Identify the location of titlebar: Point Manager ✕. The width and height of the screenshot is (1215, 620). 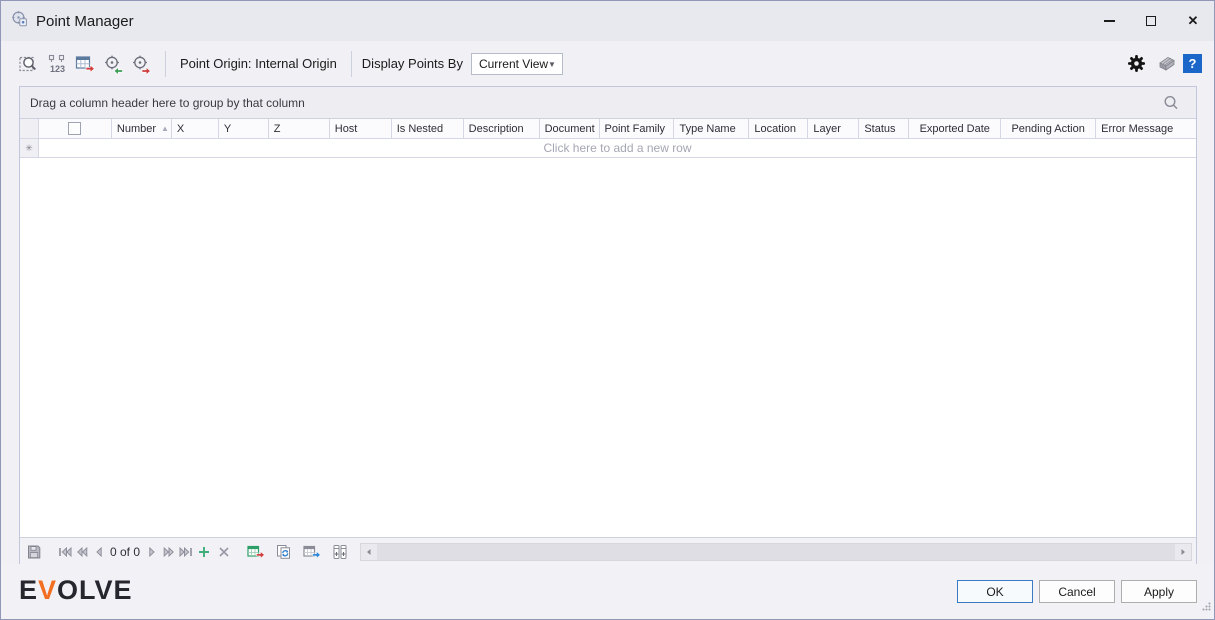
(607, 21).